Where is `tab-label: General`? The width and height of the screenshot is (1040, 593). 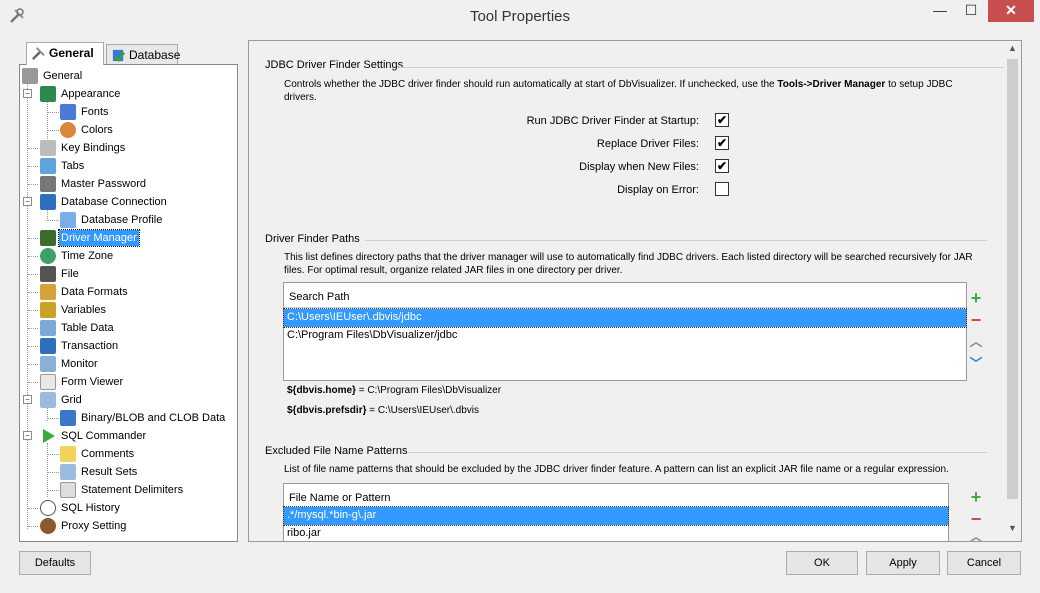 tab-label: General is located at coordinates (71, 53).